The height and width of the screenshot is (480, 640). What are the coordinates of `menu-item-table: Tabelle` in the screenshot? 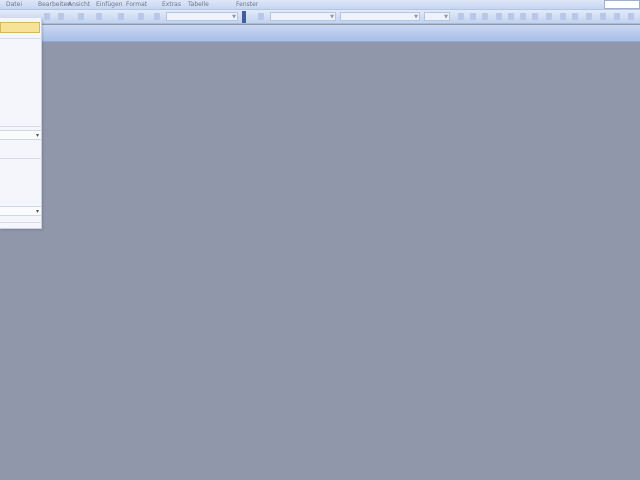 It's located at (198, 5).